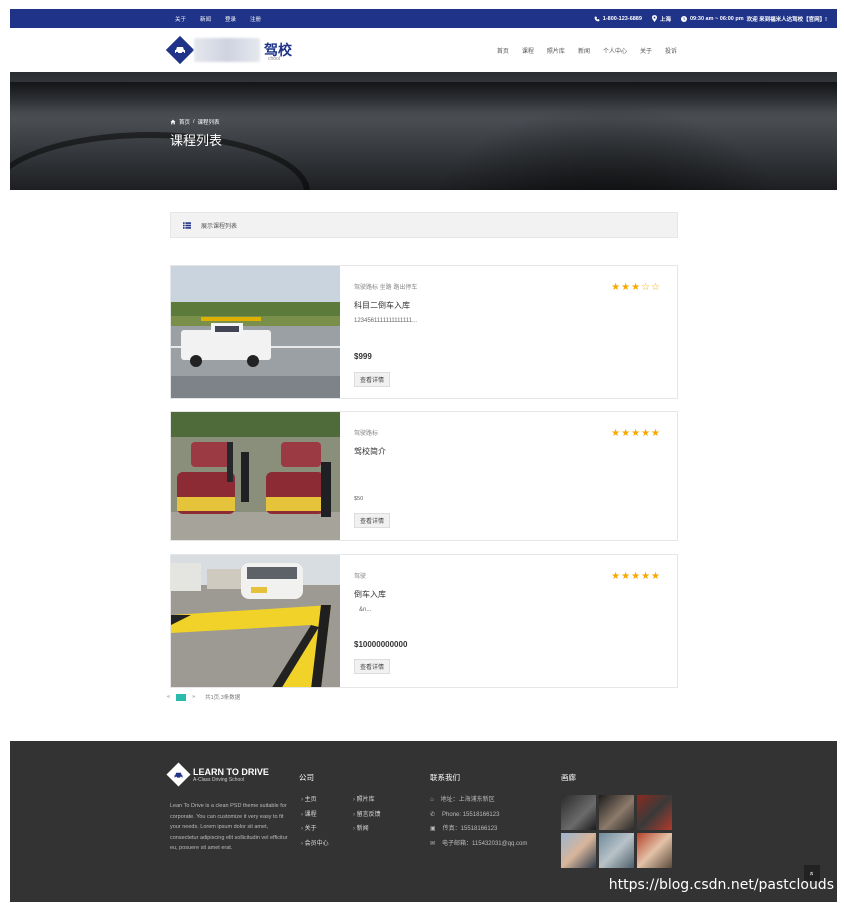 The width and height of the screenshot is (844, 903). What do you see at coordinates (433, 829) in the screenshot?
I see `fax-icon: ▣` at bounding box center [433, 829].